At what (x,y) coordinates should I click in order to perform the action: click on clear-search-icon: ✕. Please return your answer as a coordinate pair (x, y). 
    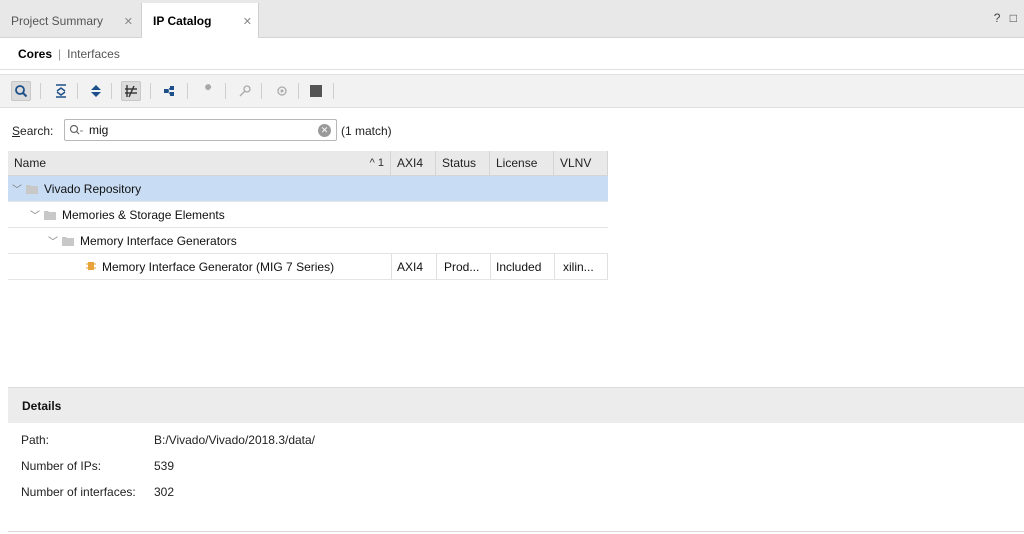
    Looking at the image, I should click on (324, 130).